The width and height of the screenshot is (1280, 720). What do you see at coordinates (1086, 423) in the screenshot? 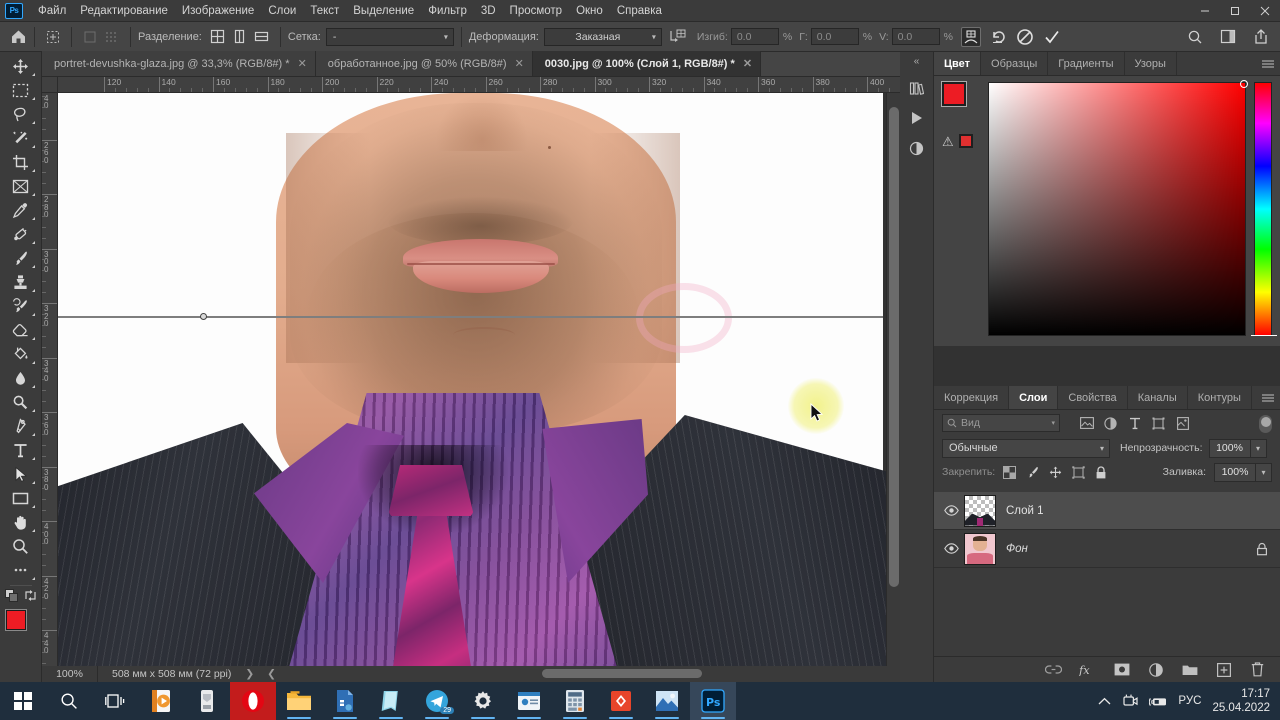
I see `filter-pixel-icon` at bounding box center [1086, 423].